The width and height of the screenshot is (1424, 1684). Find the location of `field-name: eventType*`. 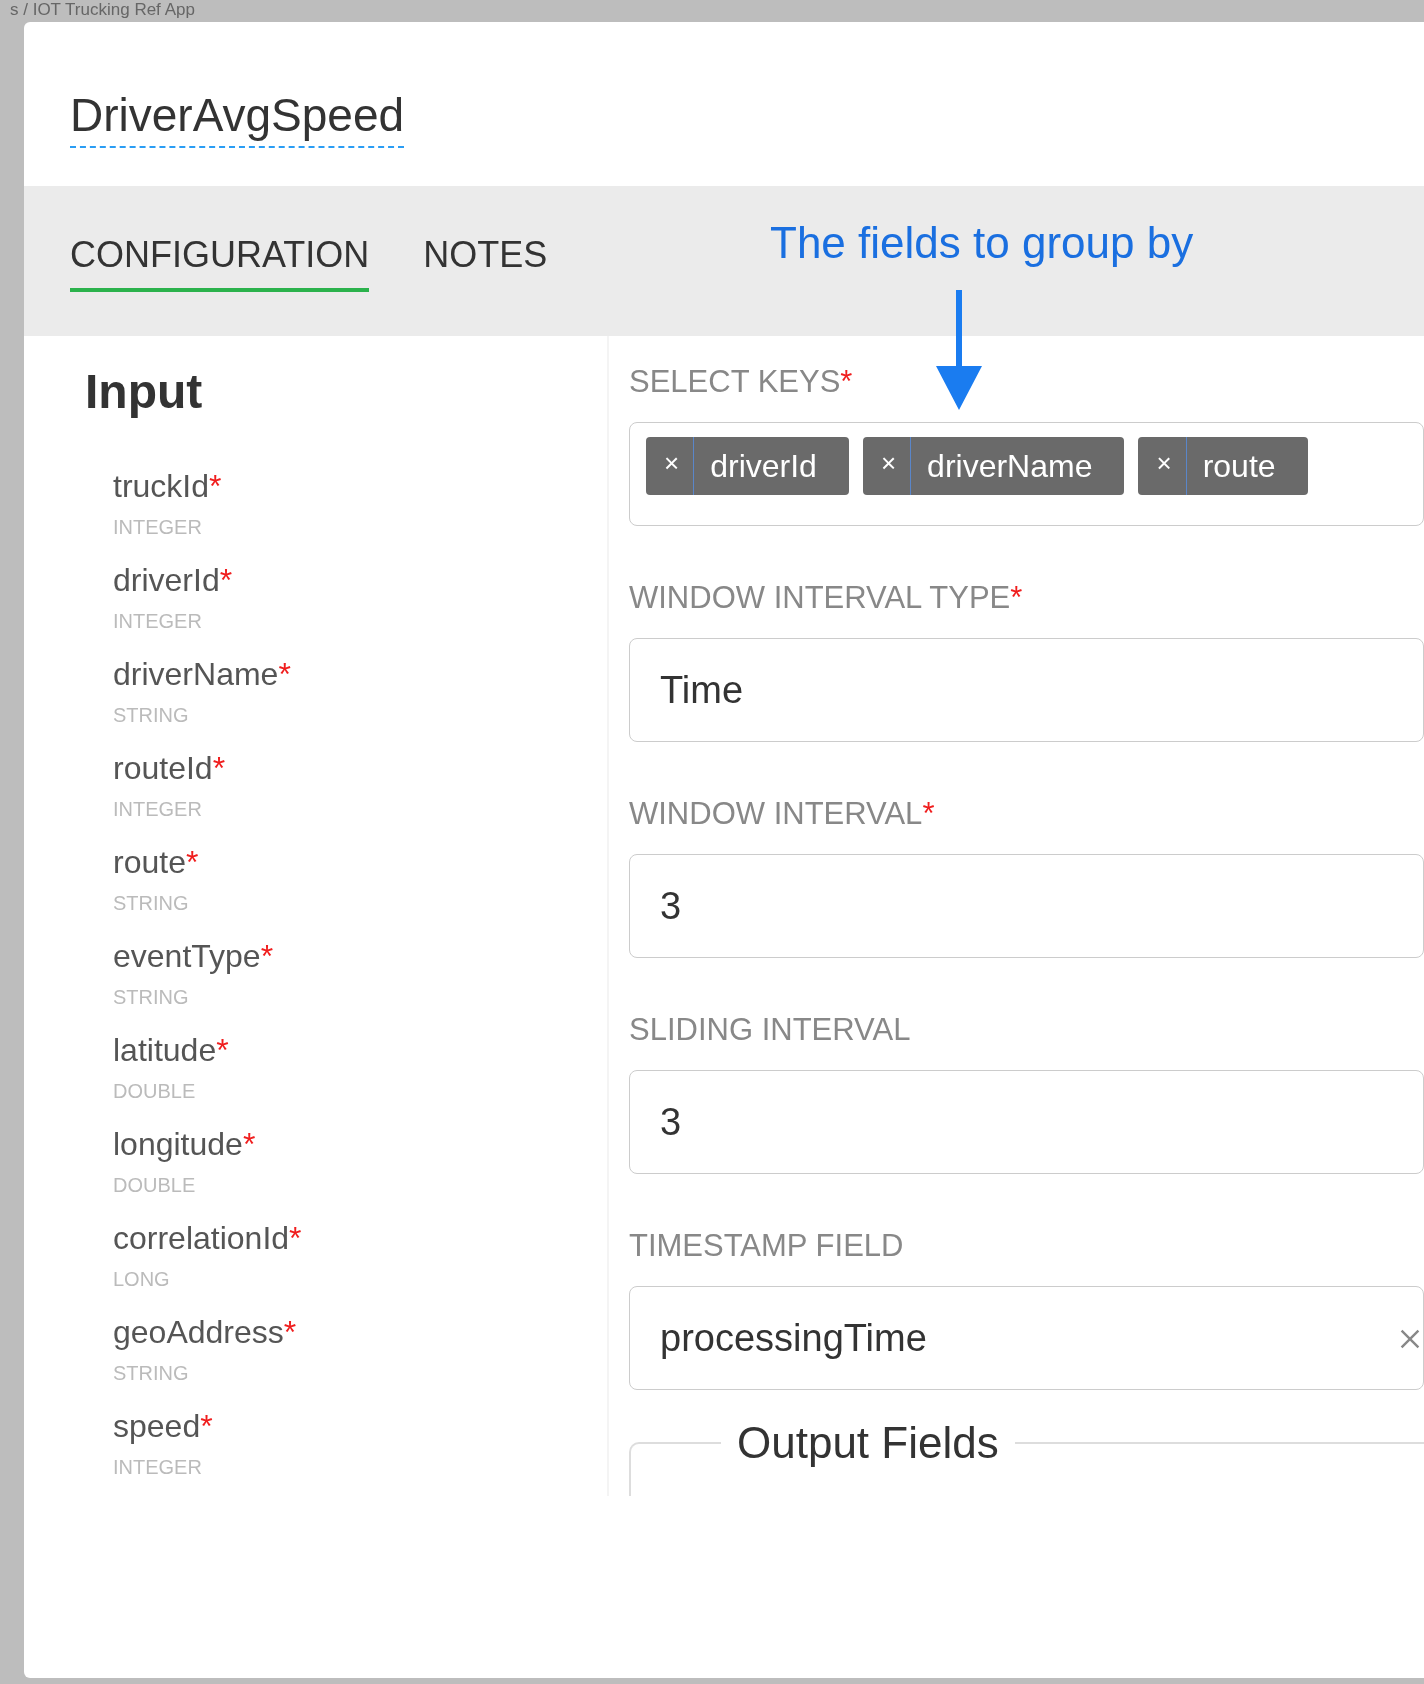

field-name: eventType* is located at coordinates (194, 956).